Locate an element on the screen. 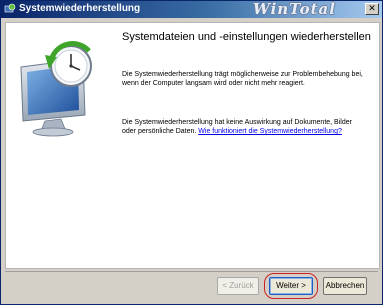  back-button: < Zurück is located at coordinates (238, 286).